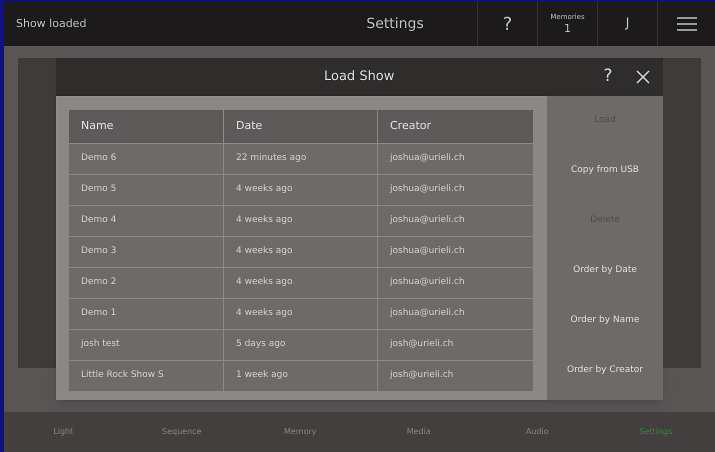 Image resolution: width=715 pixels, height=452 pixels. I want to click on table-row: Demo 6 22 minutes ago joshua@urieli.ch, so click(301, 158).